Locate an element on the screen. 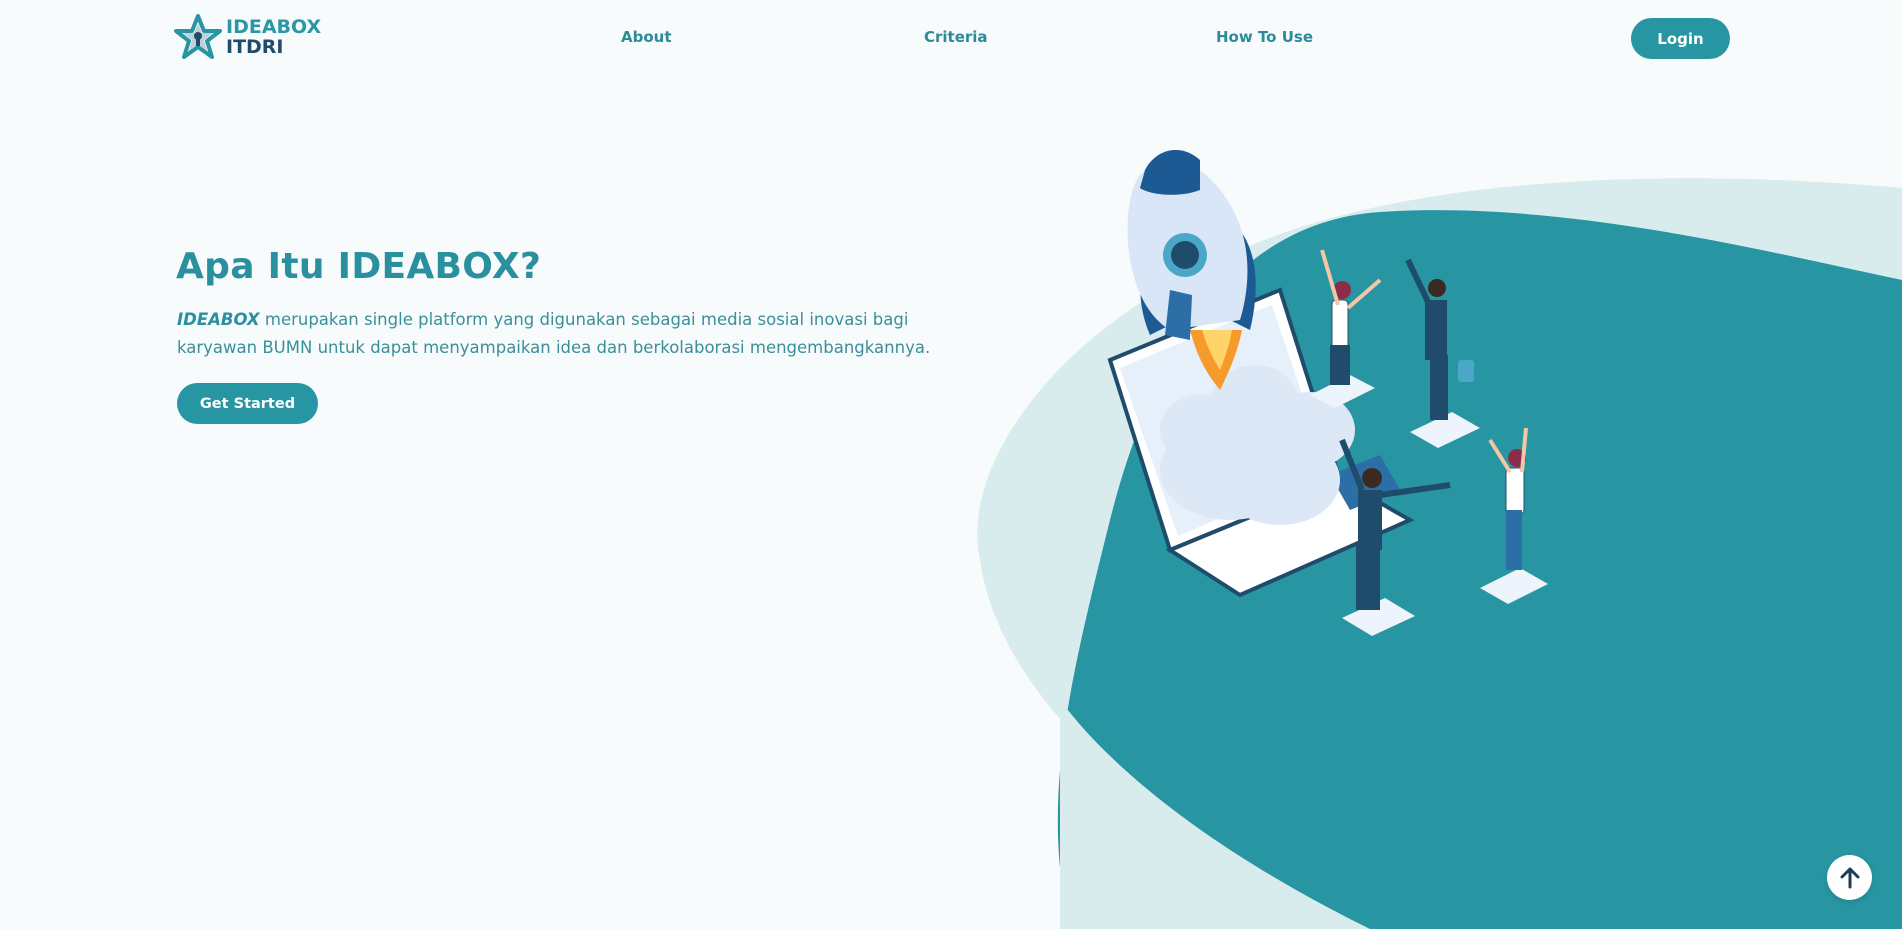 The width and height of the screenshot is (1902, 929). brand-name-line1: IDEABOX is located at coordinates (274, 27).